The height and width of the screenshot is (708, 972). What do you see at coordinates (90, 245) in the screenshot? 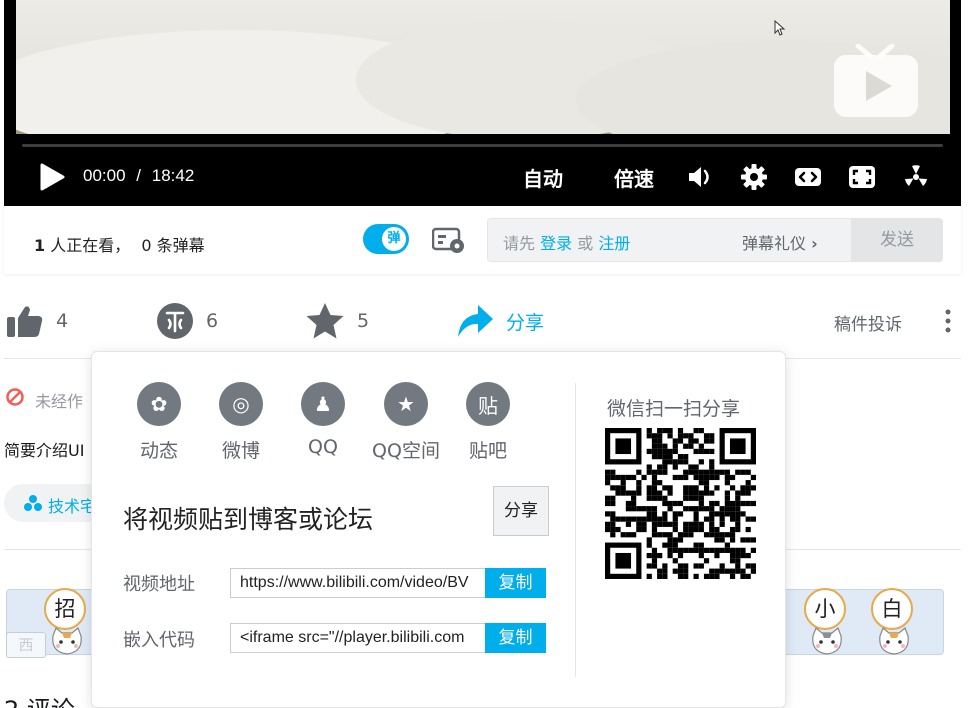
I see `viewer-text: 人正在看，` at bounding box center [90, 245].